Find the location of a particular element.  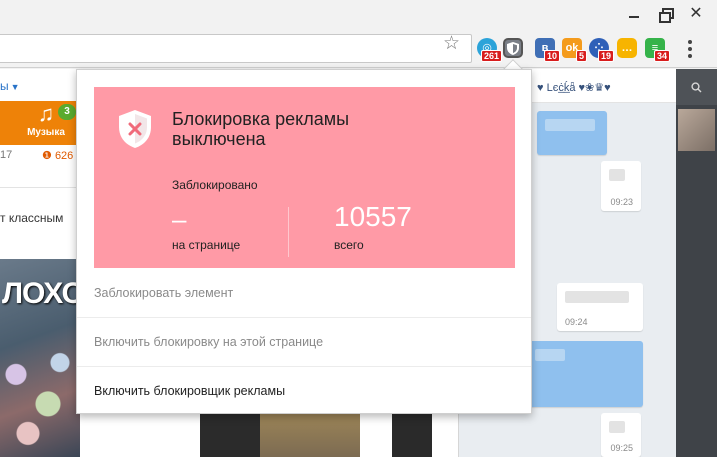

stat-value: 626 is located at coordinates (64, 156).